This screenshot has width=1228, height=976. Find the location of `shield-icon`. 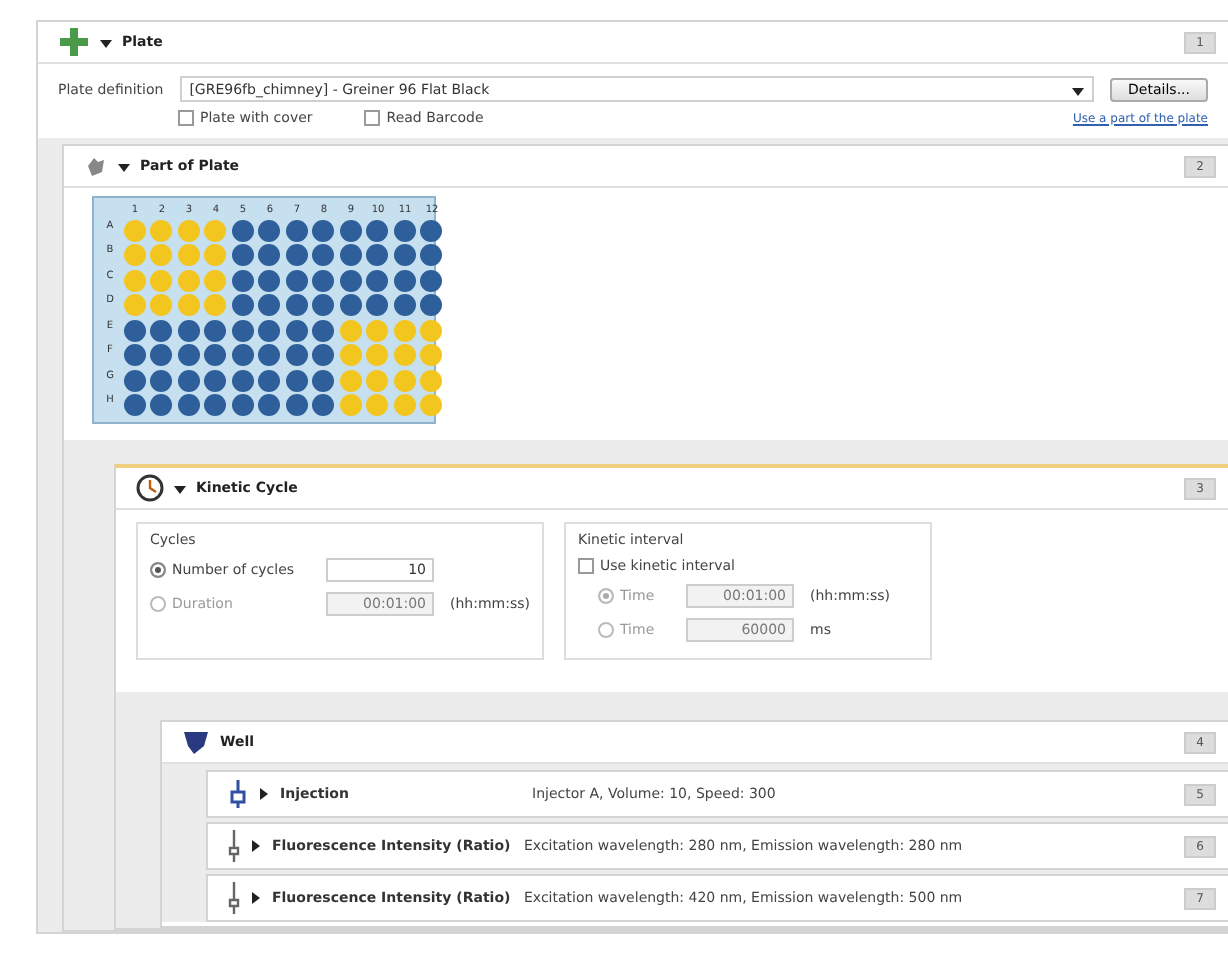

shield-icon is located at coordinates (196, 742).